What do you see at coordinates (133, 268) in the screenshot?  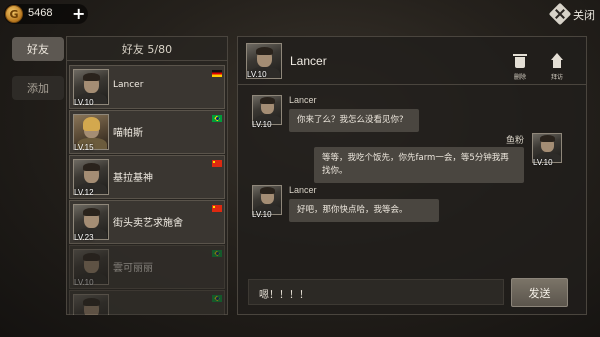 I see `friend-name: 雲可丽丽` at bounding box center [133, 268].